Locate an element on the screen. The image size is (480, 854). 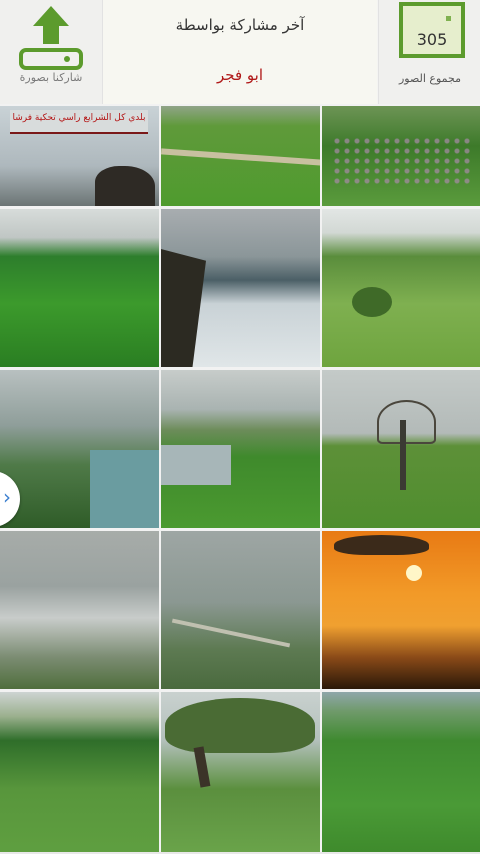
photo-count-button: 305 مجموع الصور is located at coordinates (429, 52).